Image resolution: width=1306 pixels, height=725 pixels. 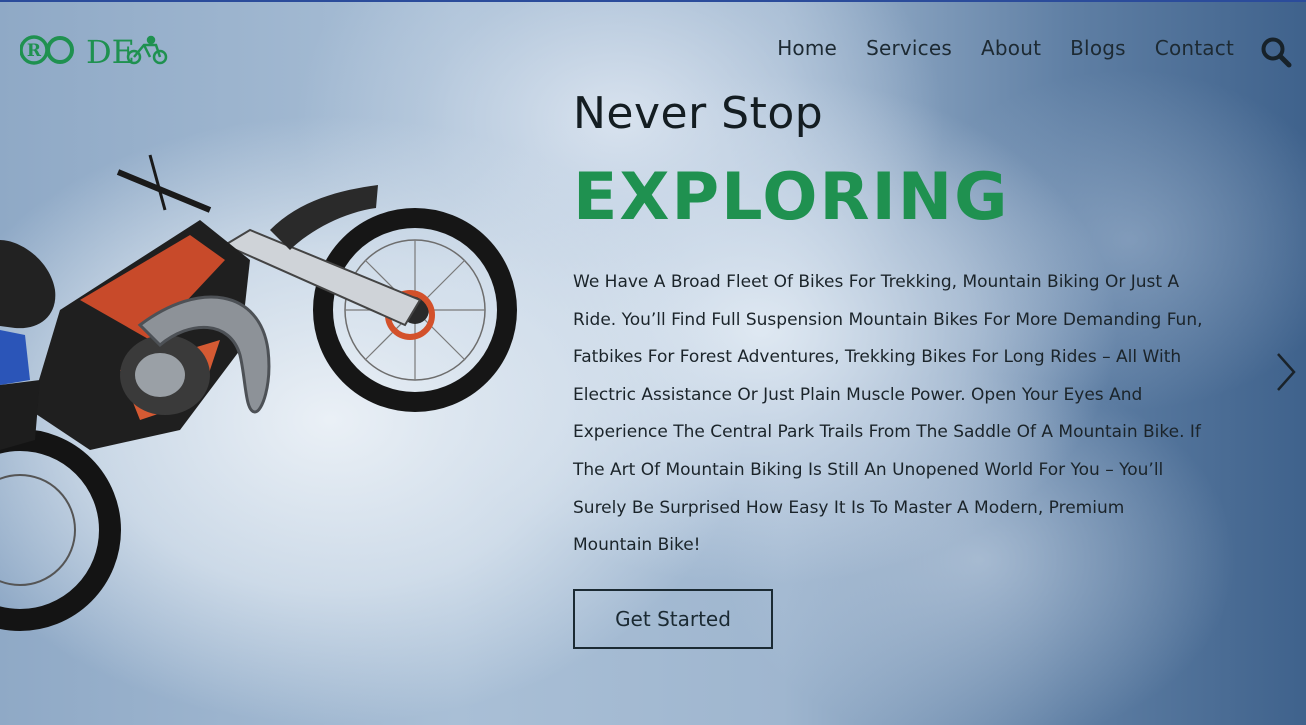 I want to click on hero-headline: EXPLORING, so click(x=791, y=197).